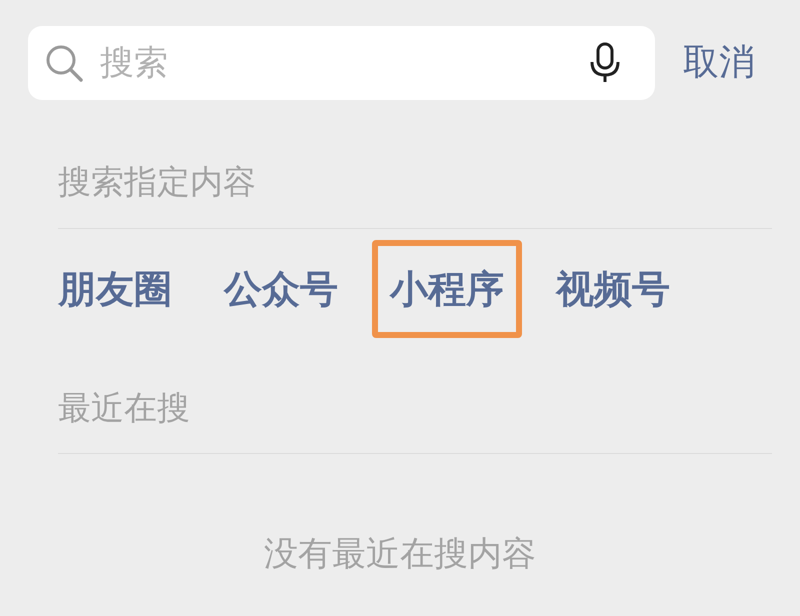  I want to click on section-title: 最近在搜, so click(124, 408).